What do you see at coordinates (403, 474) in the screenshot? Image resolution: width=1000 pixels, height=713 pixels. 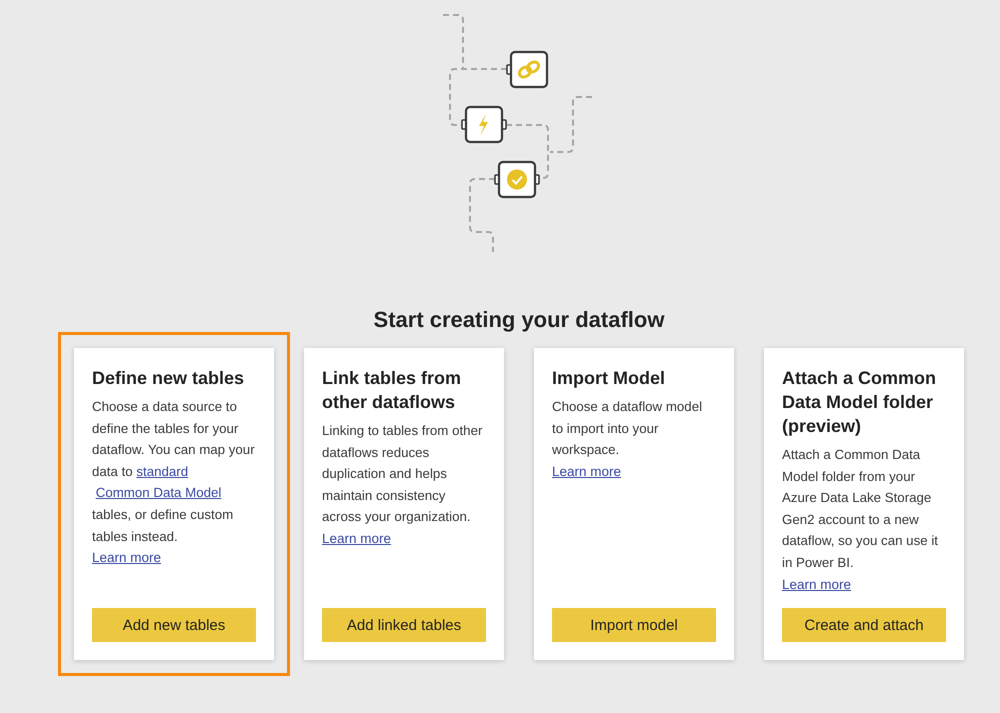 I see `card-description: Linking to tables from other dataflows reduces duplication and helps maintain consistency across your organization.` at bounding box center [403, 474].